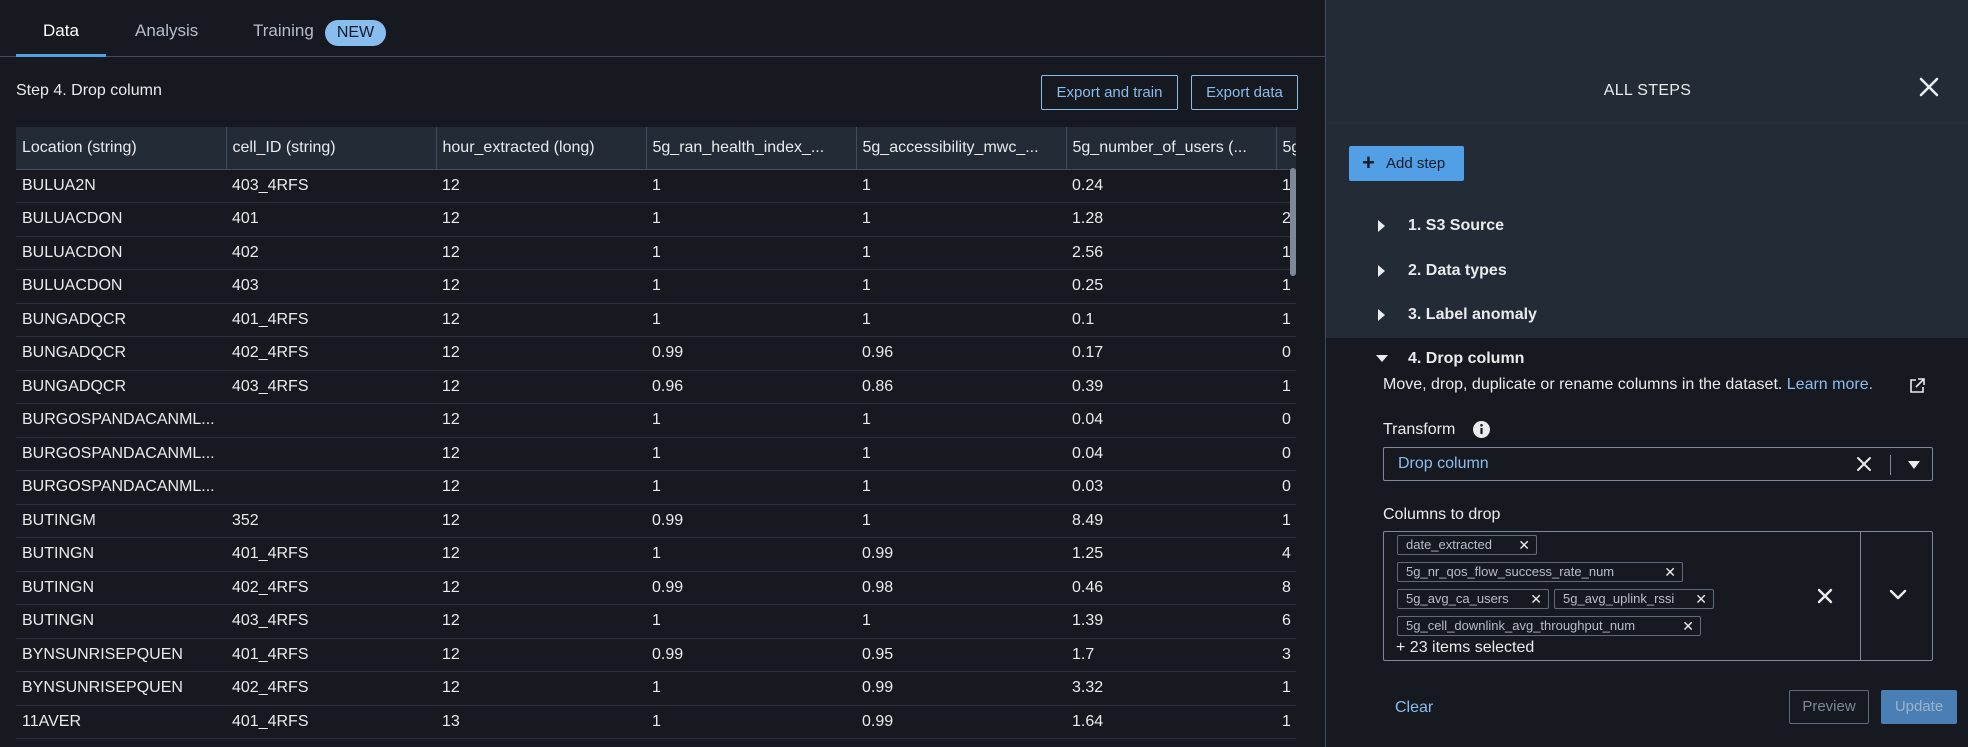  I want to click on table-scrollbar, so click(1293, 222).